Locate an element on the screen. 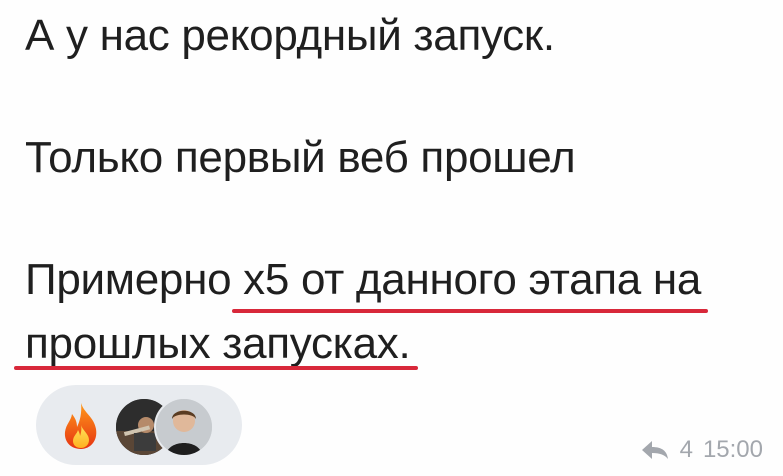 This screenshot has width=783, height=476. message-time: 15:00 is located at coordinates (732, 449).